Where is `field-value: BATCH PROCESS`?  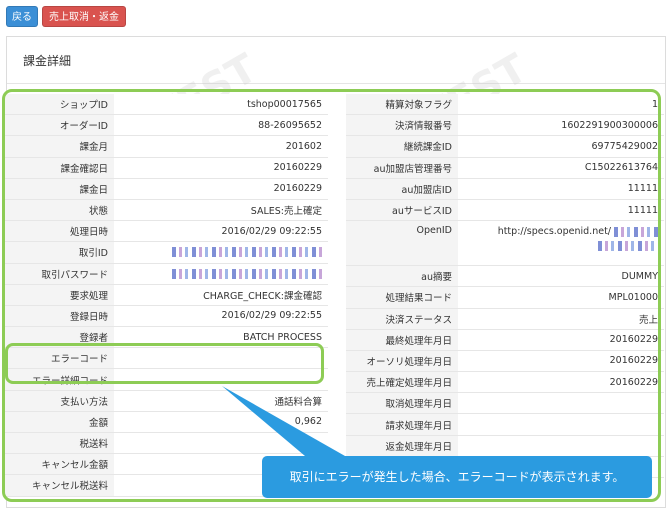
field-value: BATCH PROCESS is located at coordinates (221, 337).